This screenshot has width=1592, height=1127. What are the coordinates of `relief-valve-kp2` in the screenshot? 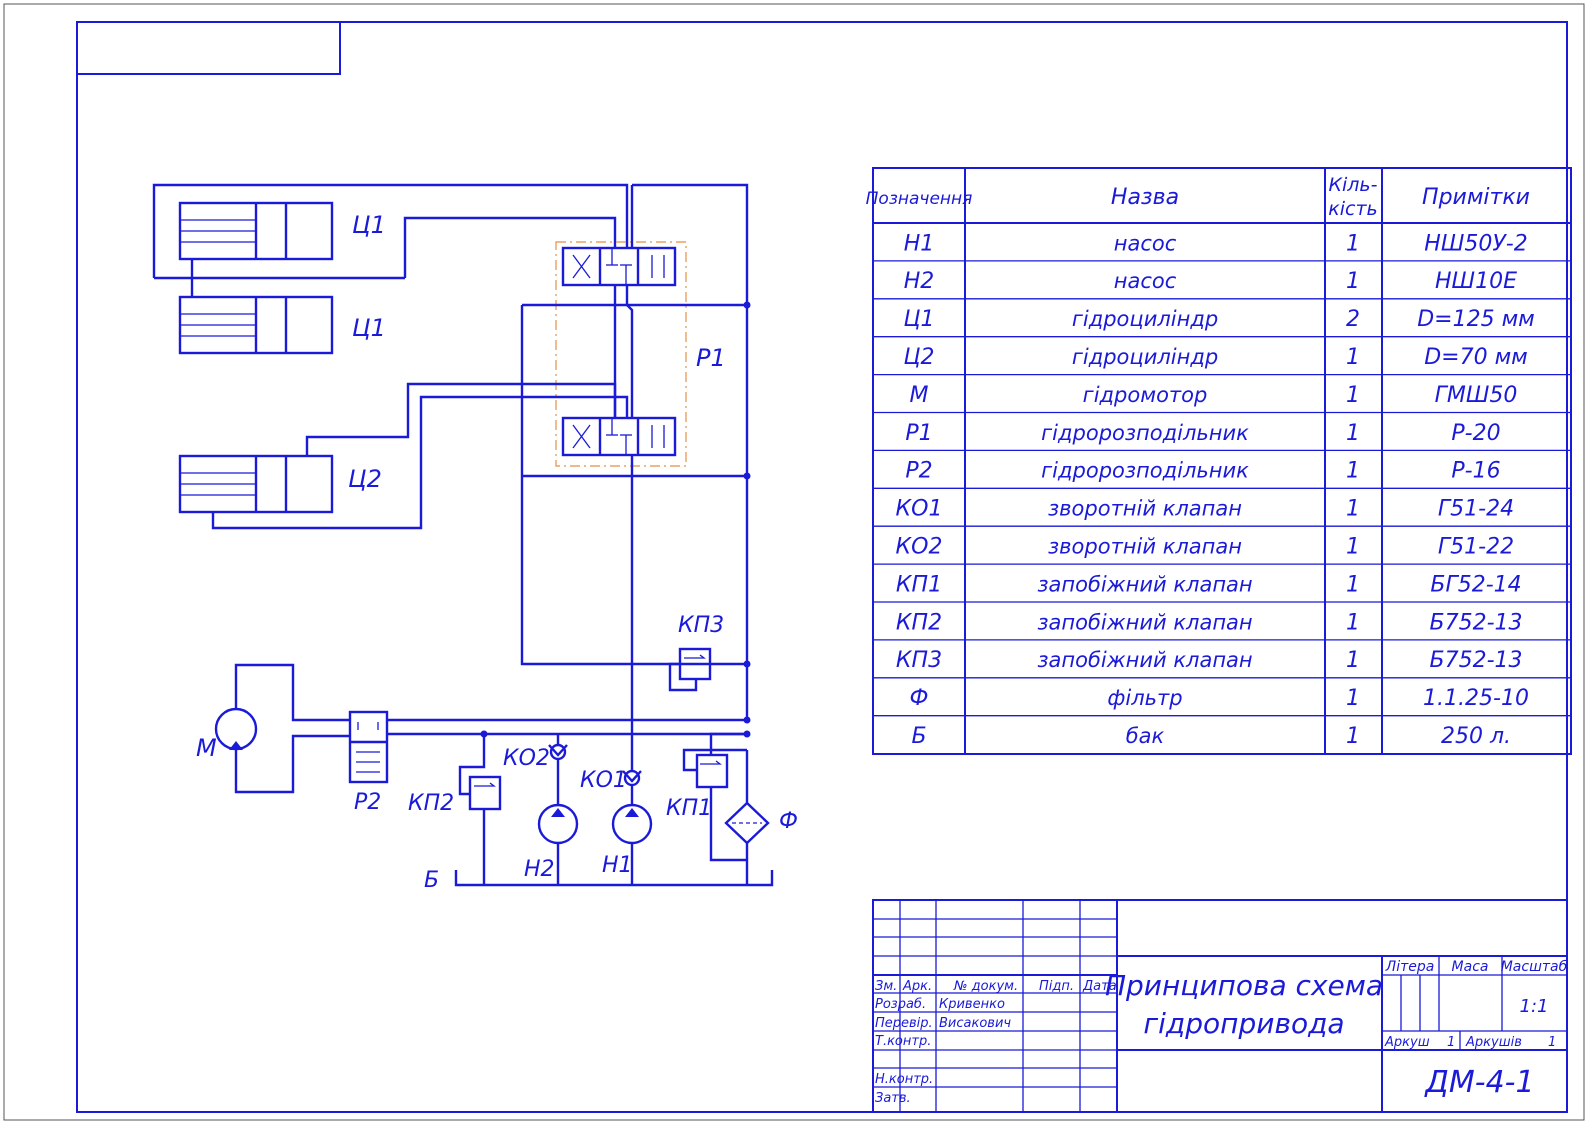 It's located at (480, 809).